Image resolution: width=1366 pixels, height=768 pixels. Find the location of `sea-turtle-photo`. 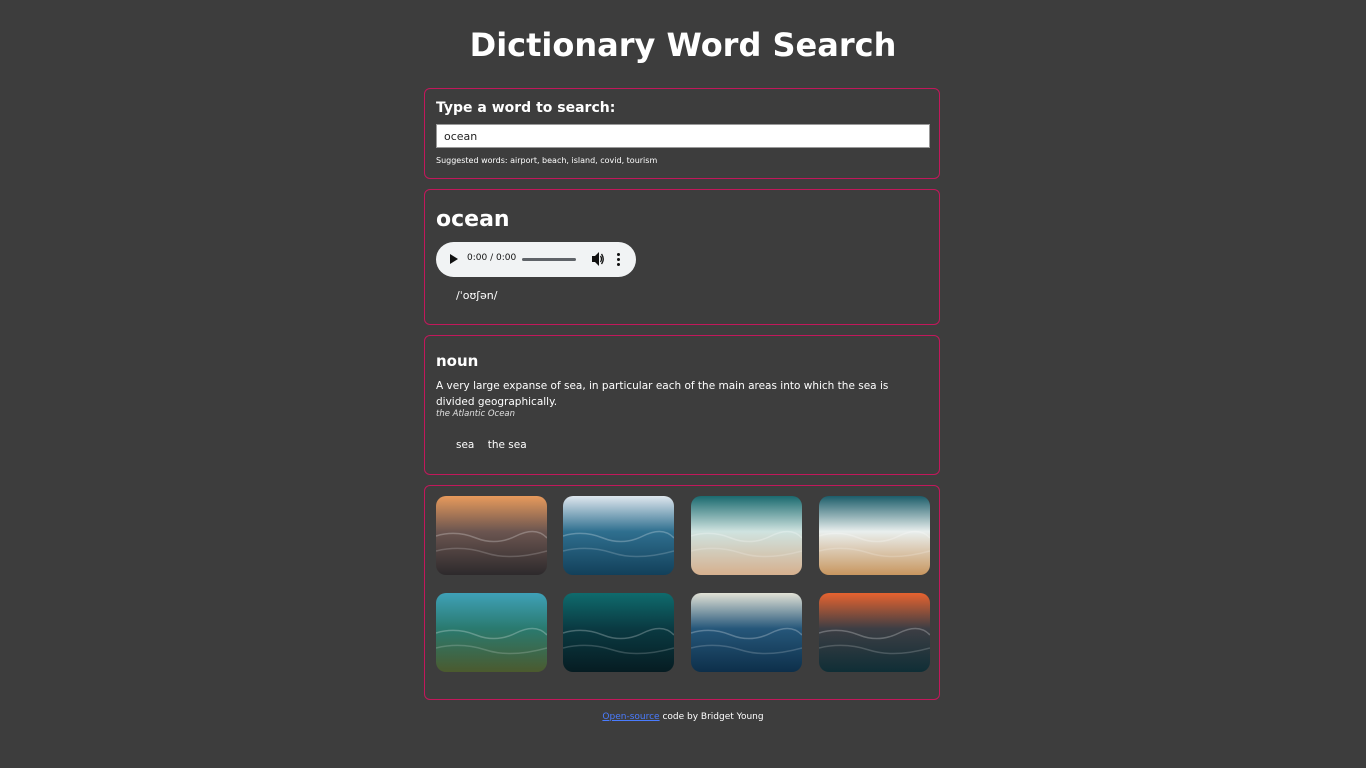

sea-turtle-photo is located at coordinates (491, 632).